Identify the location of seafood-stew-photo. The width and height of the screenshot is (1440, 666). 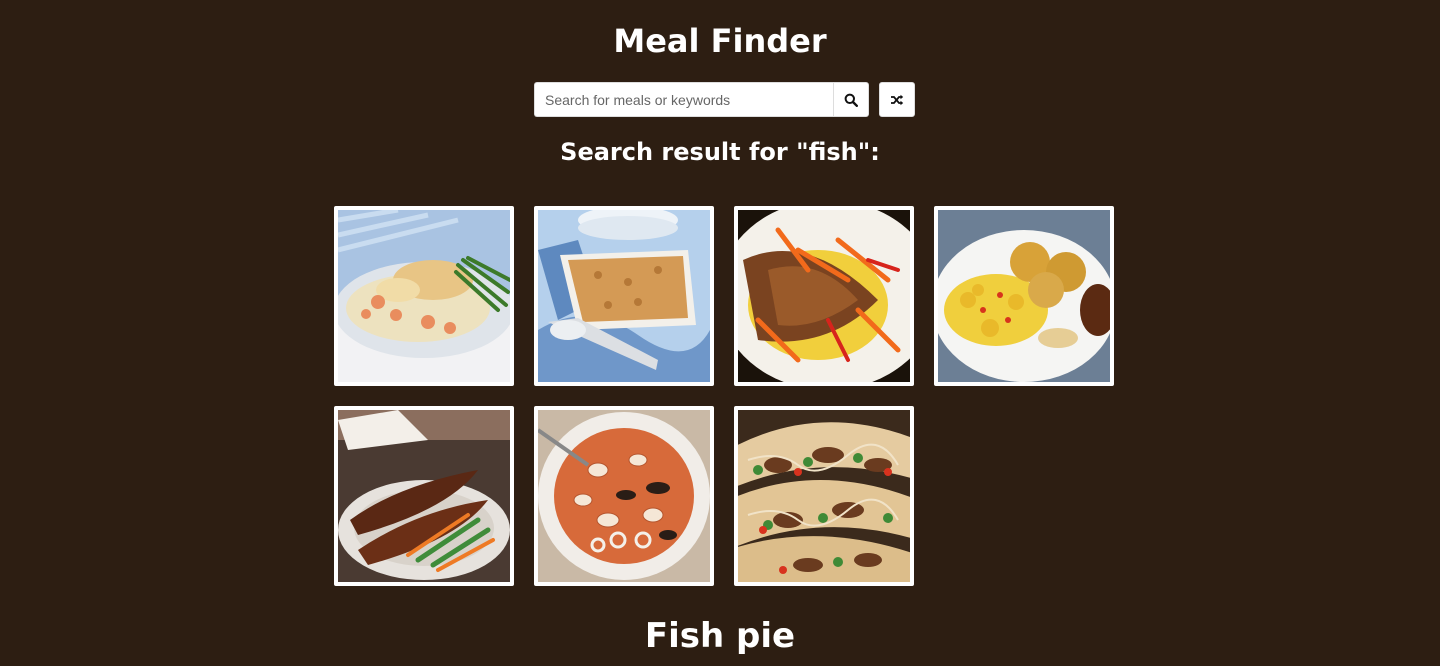
(624, 496).